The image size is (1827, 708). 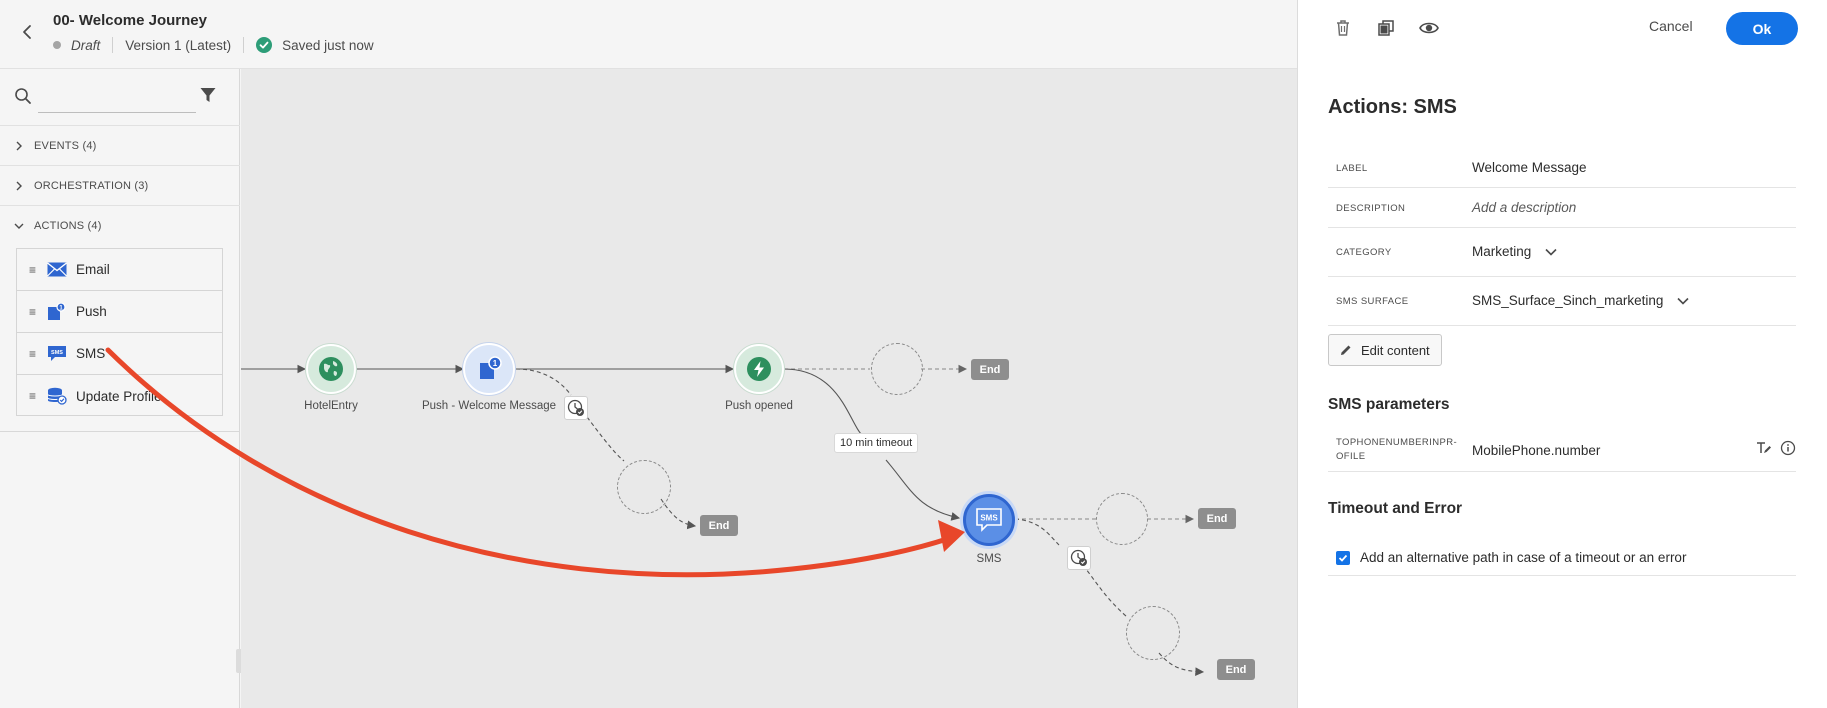 I want to click on push-icon: 1, so click(x=491, y=367).